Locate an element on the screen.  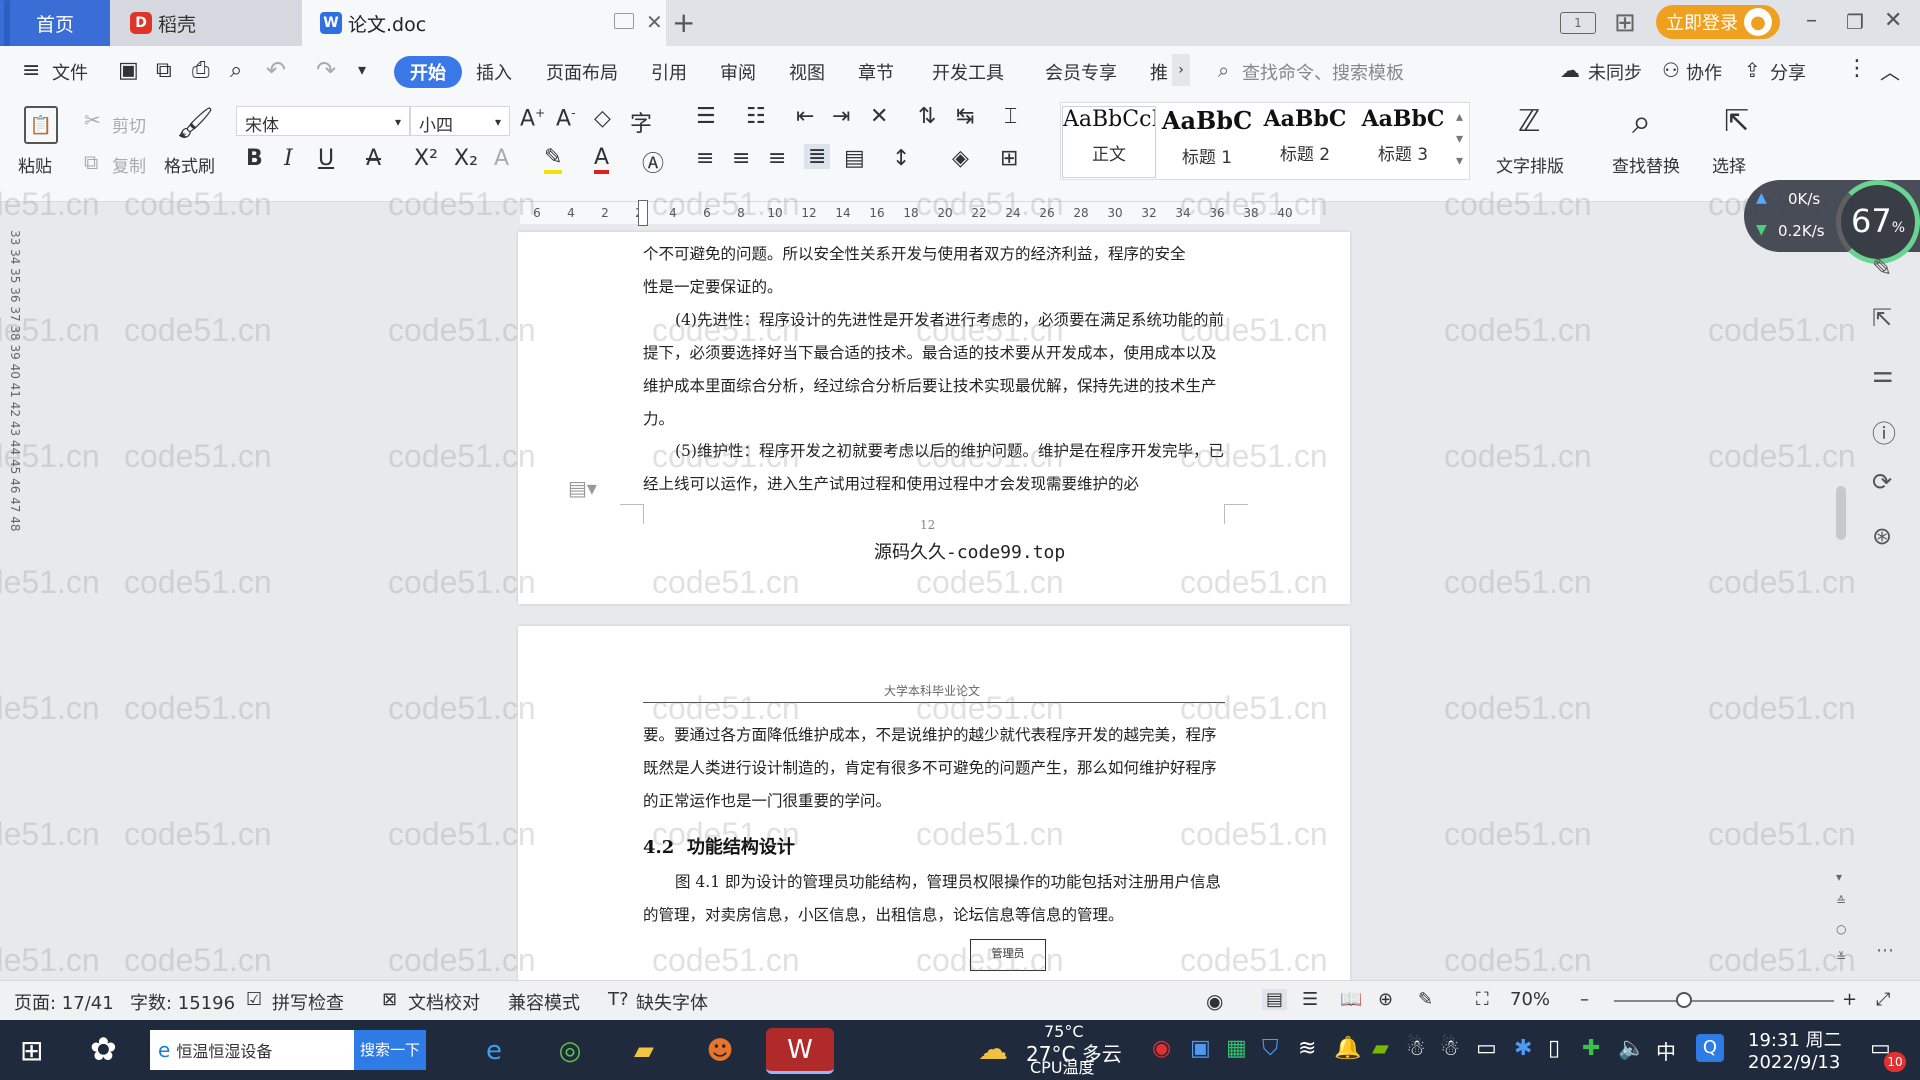
print-icon: ⎙ is located at coordinates (201, 70).